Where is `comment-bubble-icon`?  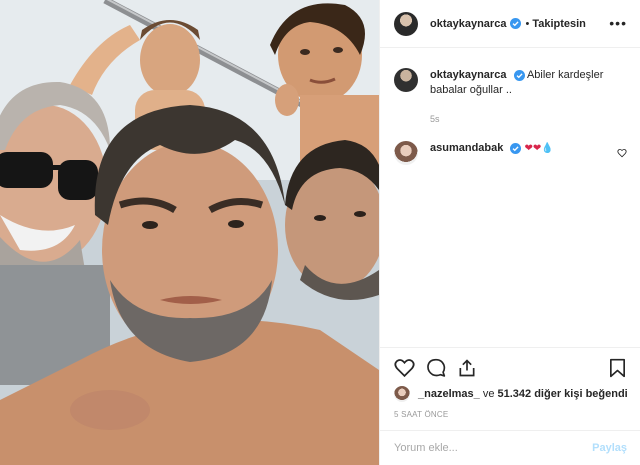
comment-bubble-icon is located at coordinates (436, 368).